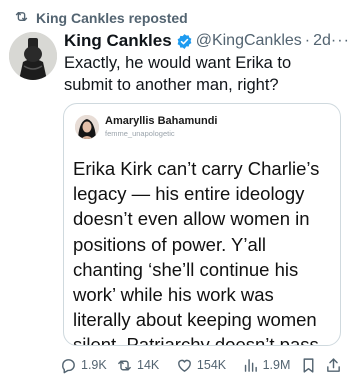 This screenshot has width=350, height=385. I want to click on like-icon, so click(184, 365).